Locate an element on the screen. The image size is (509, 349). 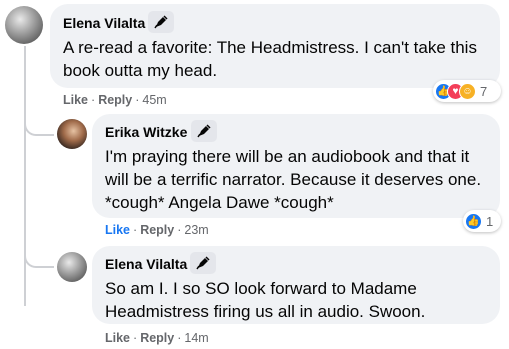
reaction-count: 1 is located at coordinates (490, 221).